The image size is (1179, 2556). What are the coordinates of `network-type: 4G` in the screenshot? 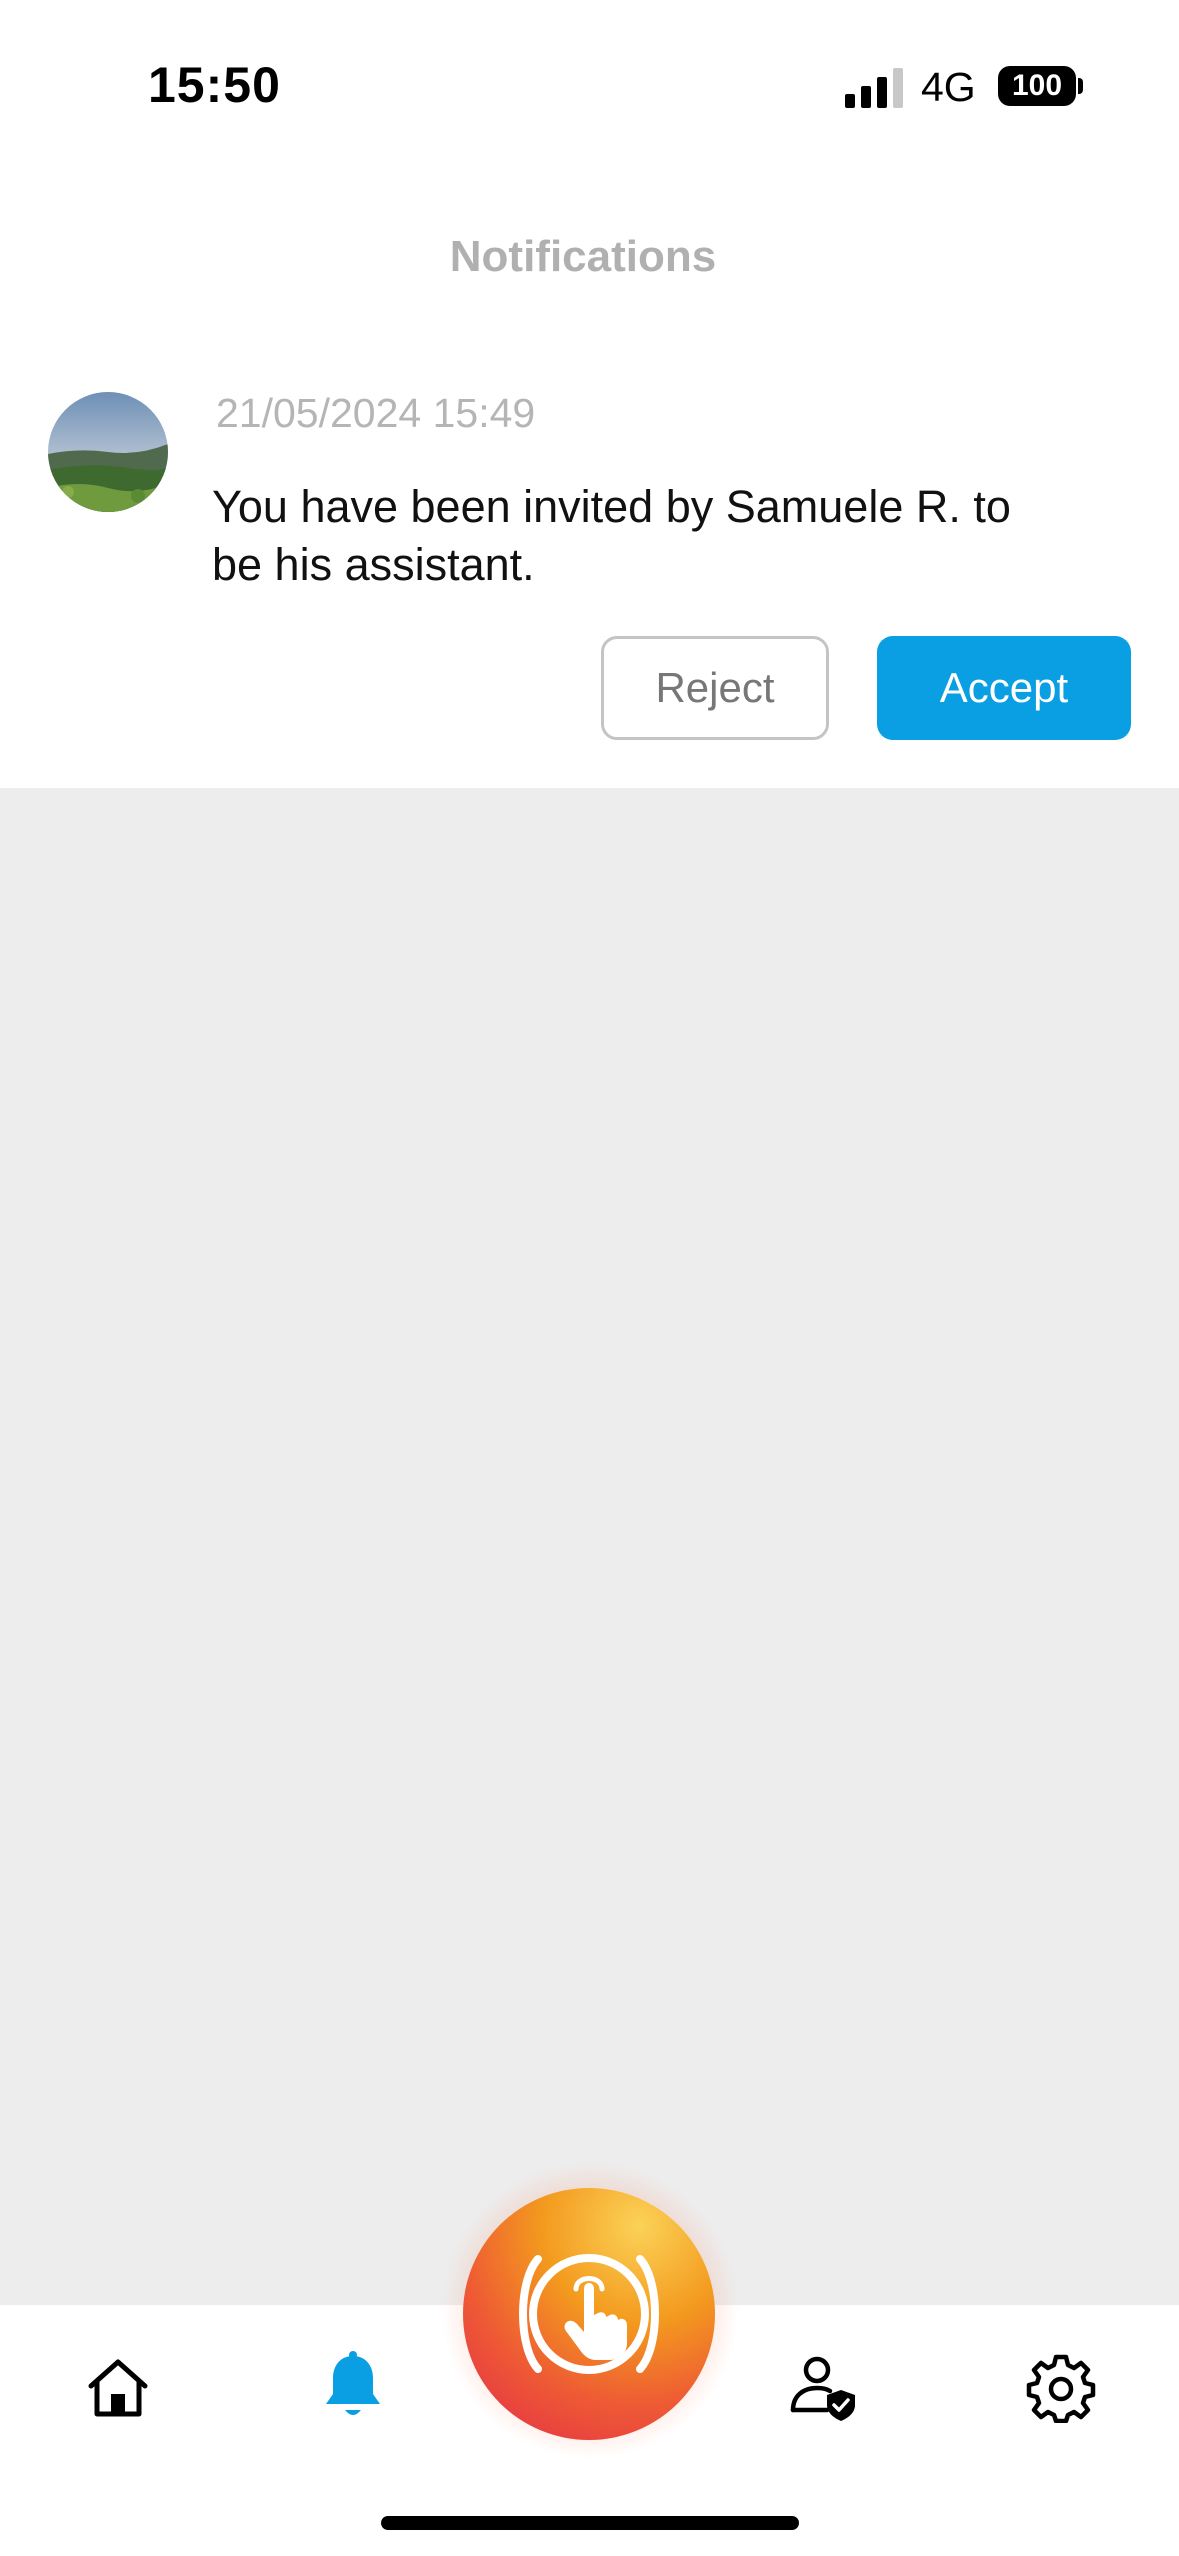 It's located at (948, 87).